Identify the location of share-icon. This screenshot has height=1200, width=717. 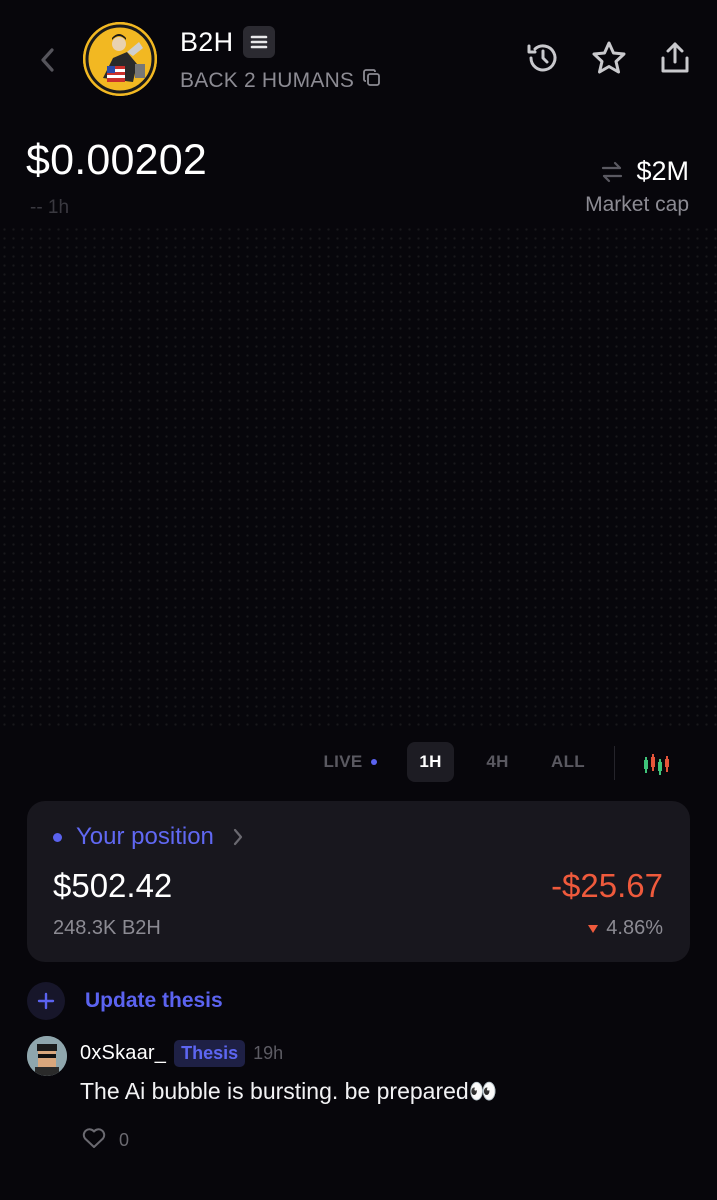
(675, 57).